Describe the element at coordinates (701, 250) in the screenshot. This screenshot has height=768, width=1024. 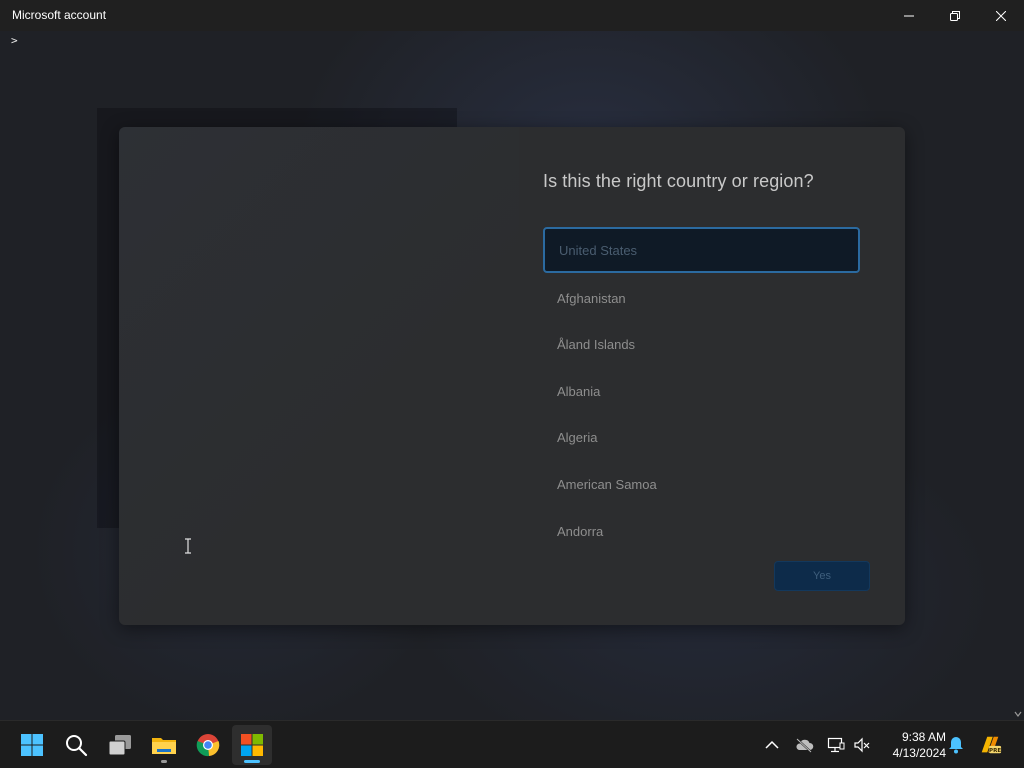
I see `country-option-selected: United States` at that location.